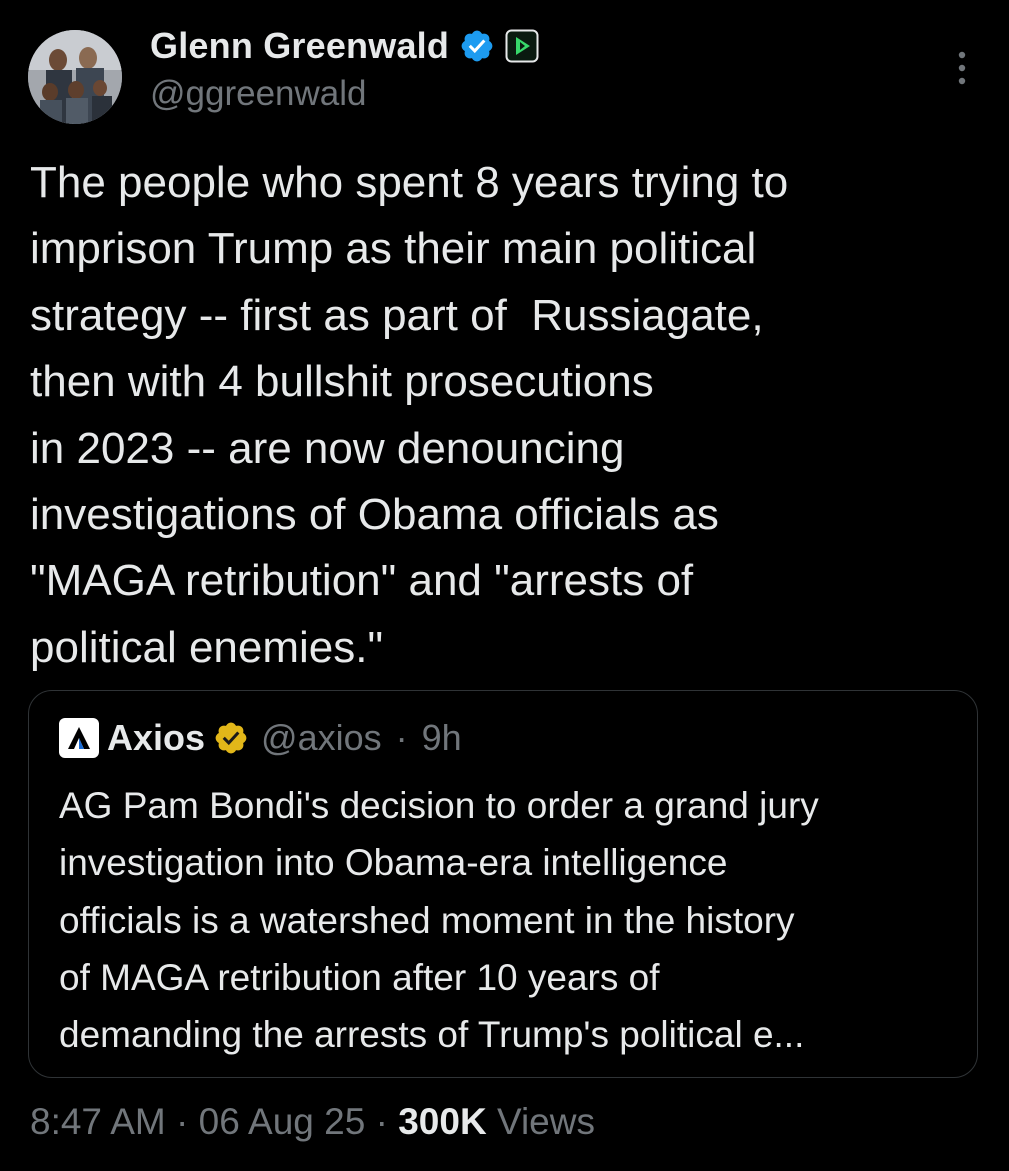 Image resolution: width=1009 pixels, height=1171 pixels. Describe the element at coordinates (409, 182) in the screenshot. I see `tweet-text-line: The people who spent 8 years trying to` at that location.